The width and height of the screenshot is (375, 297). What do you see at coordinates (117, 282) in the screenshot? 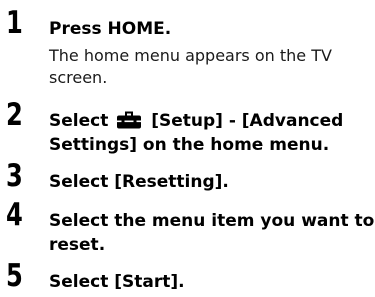
I see `step-instruction: Select [Start].` at bounding box center [117, 282].